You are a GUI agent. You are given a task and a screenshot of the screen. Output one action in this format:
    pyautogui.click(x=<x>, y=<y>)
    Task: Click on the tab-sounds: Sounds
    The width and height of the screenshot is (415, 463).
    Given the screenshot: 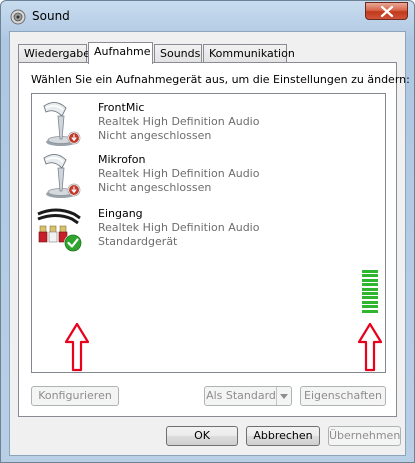 What is the action you would take?
    pyautogui.click(x=178, y=53)
    